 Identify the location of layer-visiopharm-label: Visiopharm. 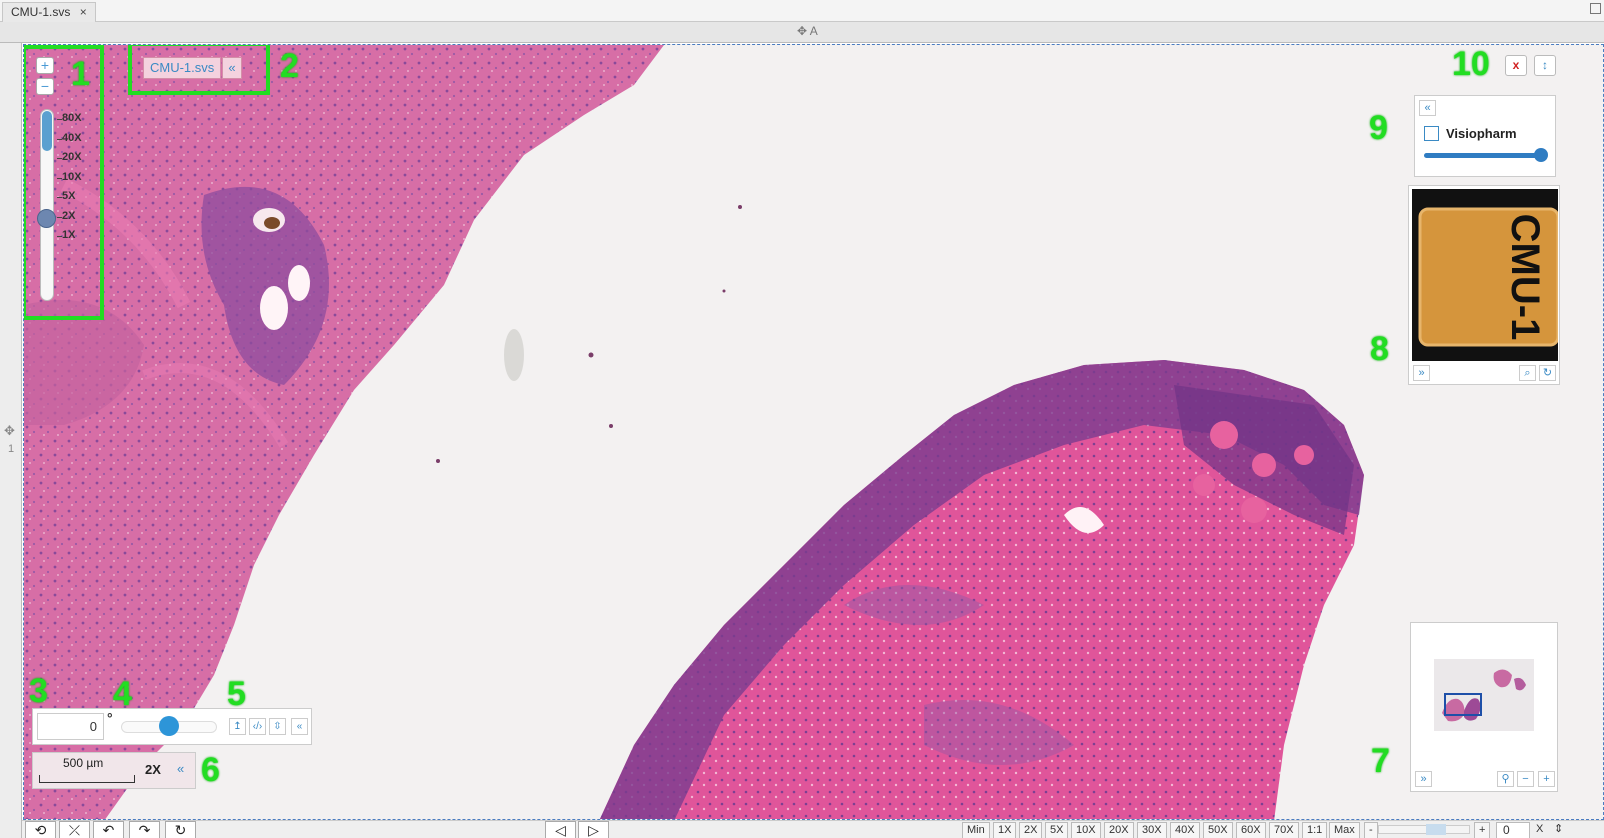
(1481, 133).